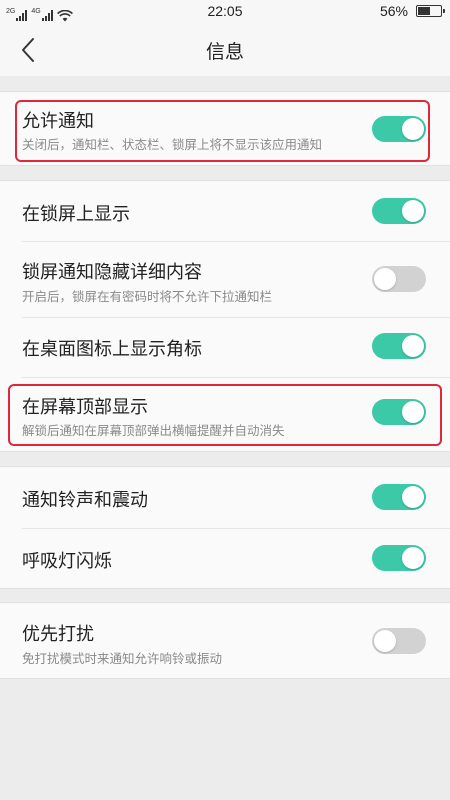  I want to click on setting-title: 呼吸灯闪烁, so click(67, 561).